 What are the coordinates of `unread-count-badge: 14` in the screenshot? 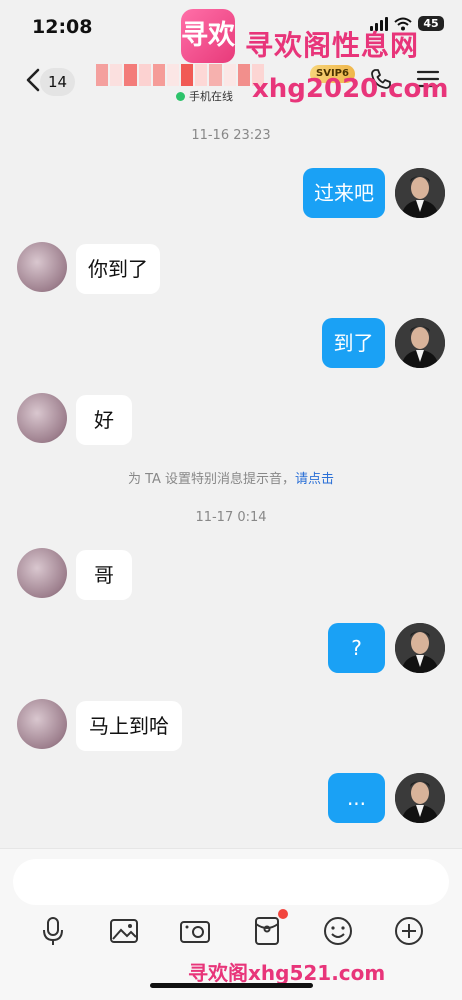 It's located at (58, 82).